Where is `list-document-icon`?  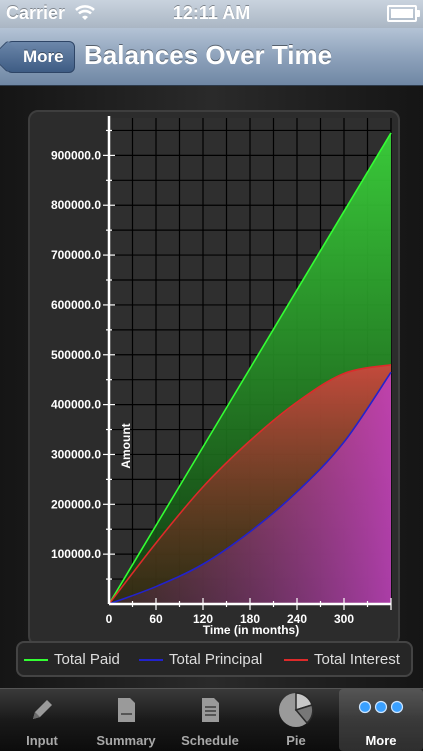
list-document-icon is located at coordinates (210, 710).